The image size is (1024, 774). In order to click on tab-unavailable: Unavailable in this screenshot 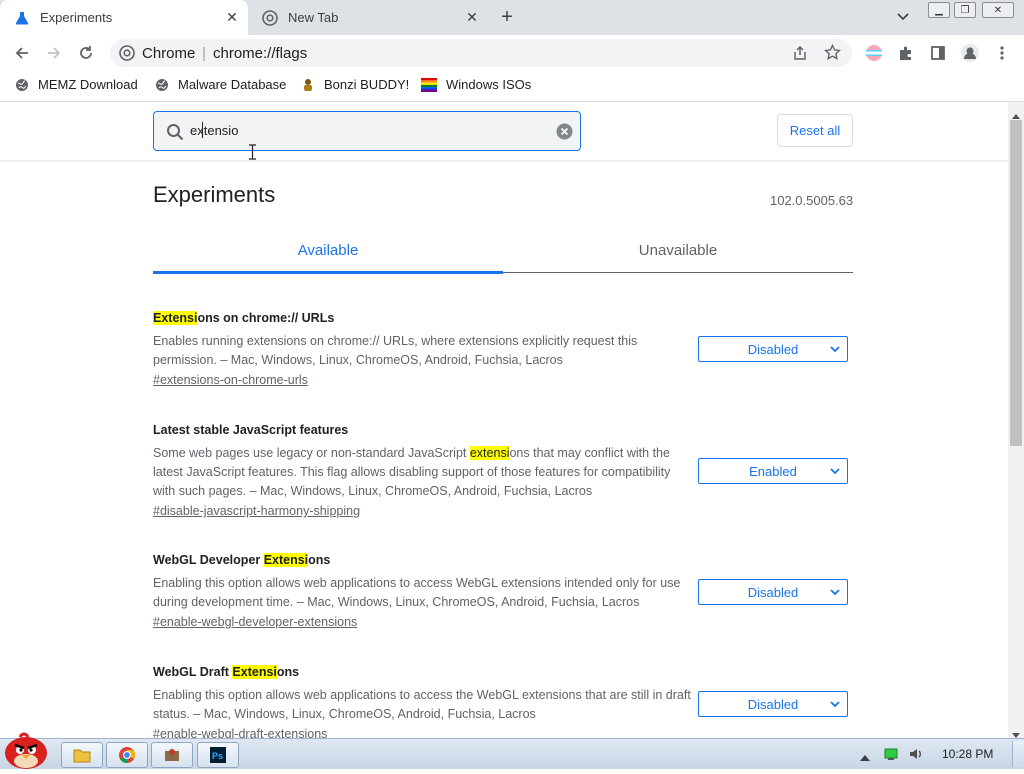, I will do `click(678, 250)`.